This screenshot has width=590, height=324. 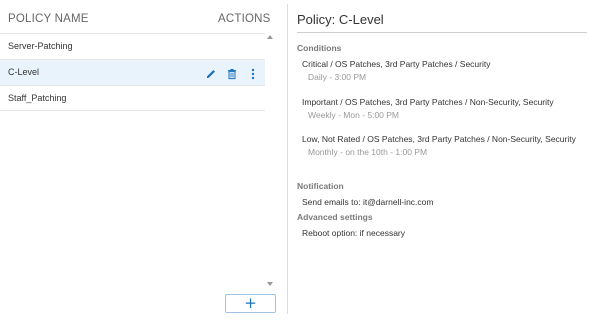 What do you see at coordinates (368, 202) in the screenshot?
I see `notification-text: Send emails to: it@darnell-inc.com` at bounding box center [368, 202].